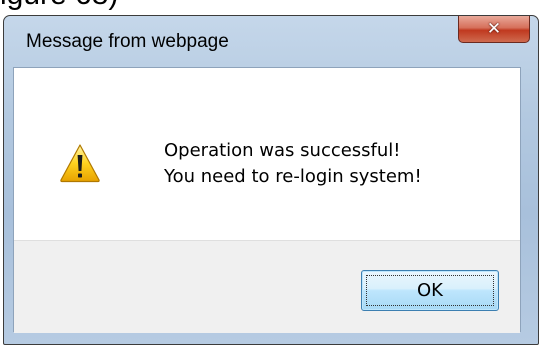  I want to click on background-caption-fragment: igure 68), so click(59, 6).